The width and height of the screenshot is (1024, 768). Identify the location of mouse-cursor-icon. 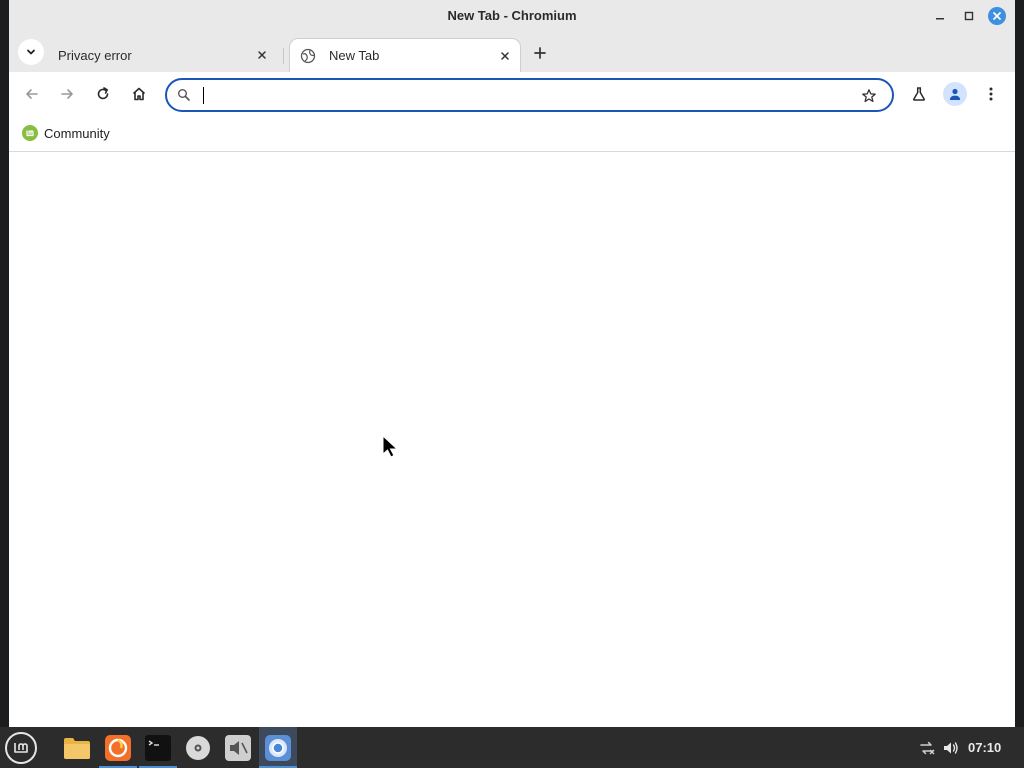
(390, 446).